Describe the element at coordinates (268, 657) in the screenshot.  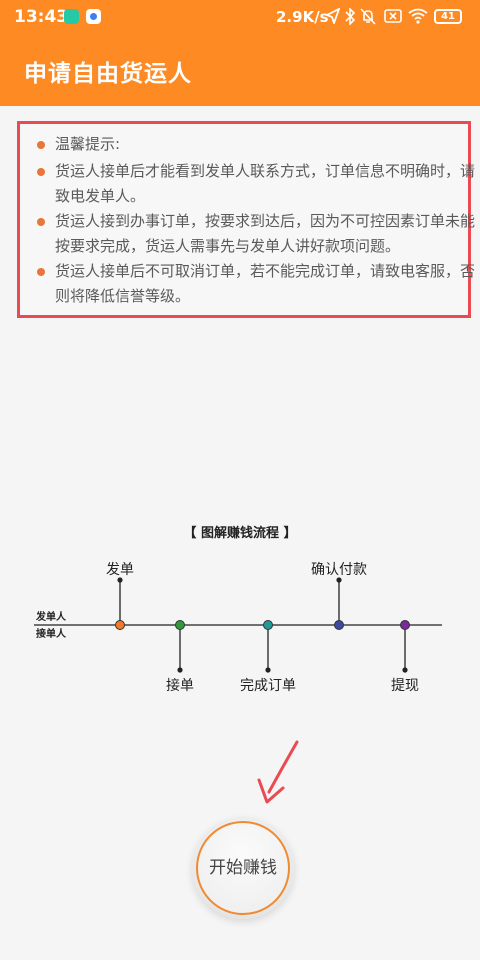
I see `flow-step: 完成订单` at that location.